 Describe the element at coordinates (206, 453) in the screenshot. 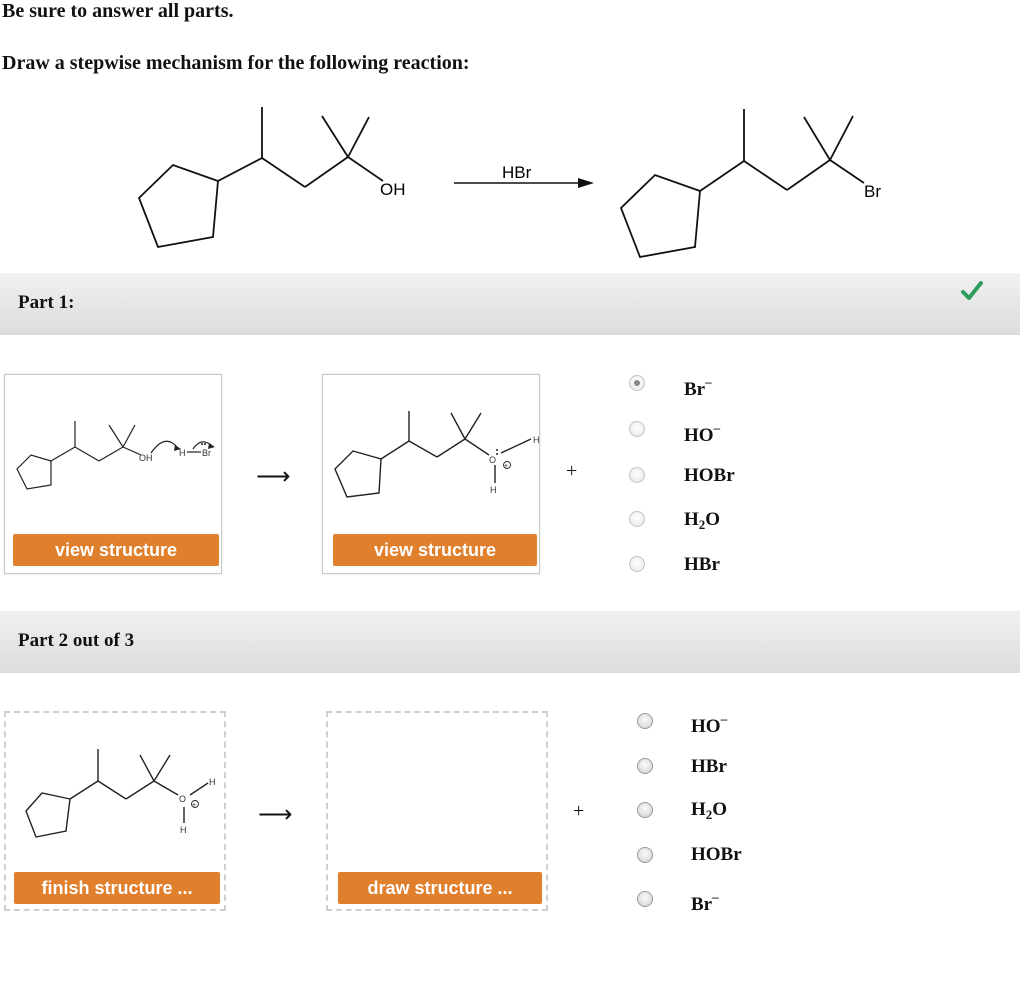

I see `atom-br-label: Br` at that location.